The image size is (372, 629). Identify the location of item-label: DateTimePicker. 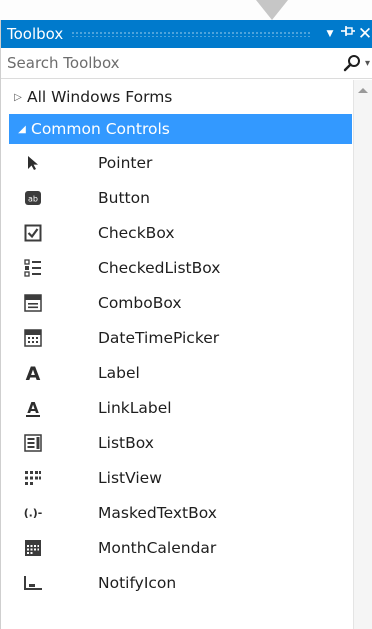
(159, 337).